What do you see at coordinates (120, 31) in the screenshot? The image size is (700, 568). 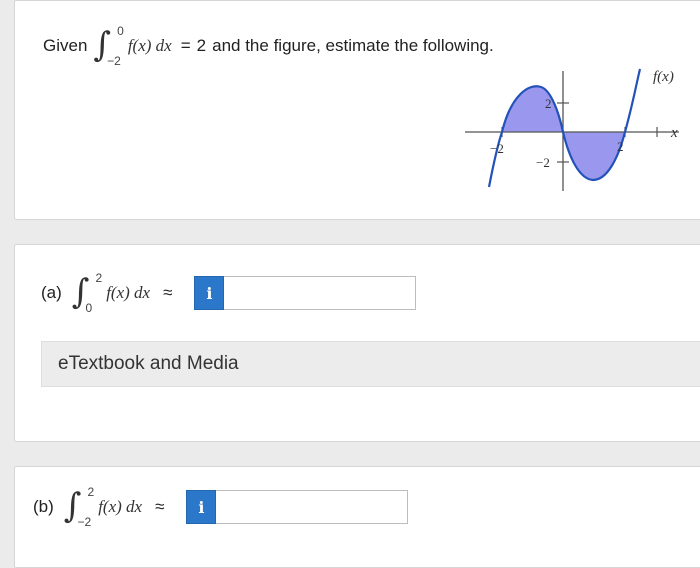 I see `upper-limit: 0` at bounding box center [120, 31].